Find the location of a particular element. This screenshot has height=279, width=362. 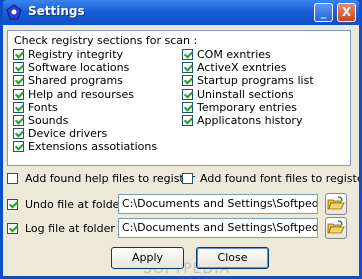

registry-sections-label: Check registry sections for scan : is located at coordinates (106, 40).